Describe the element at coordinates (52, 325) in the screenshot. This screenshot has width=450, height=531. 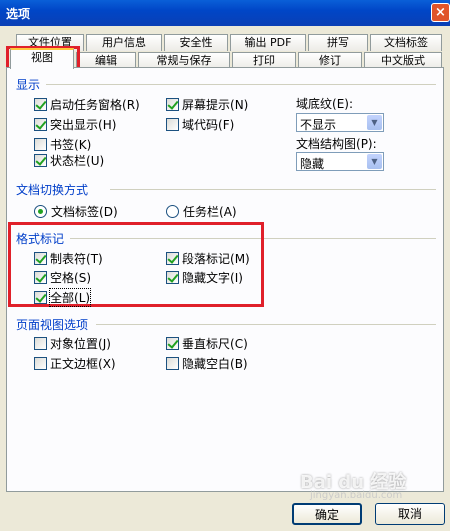
I see `group-title-page-view: 页面视图选项` at that location.